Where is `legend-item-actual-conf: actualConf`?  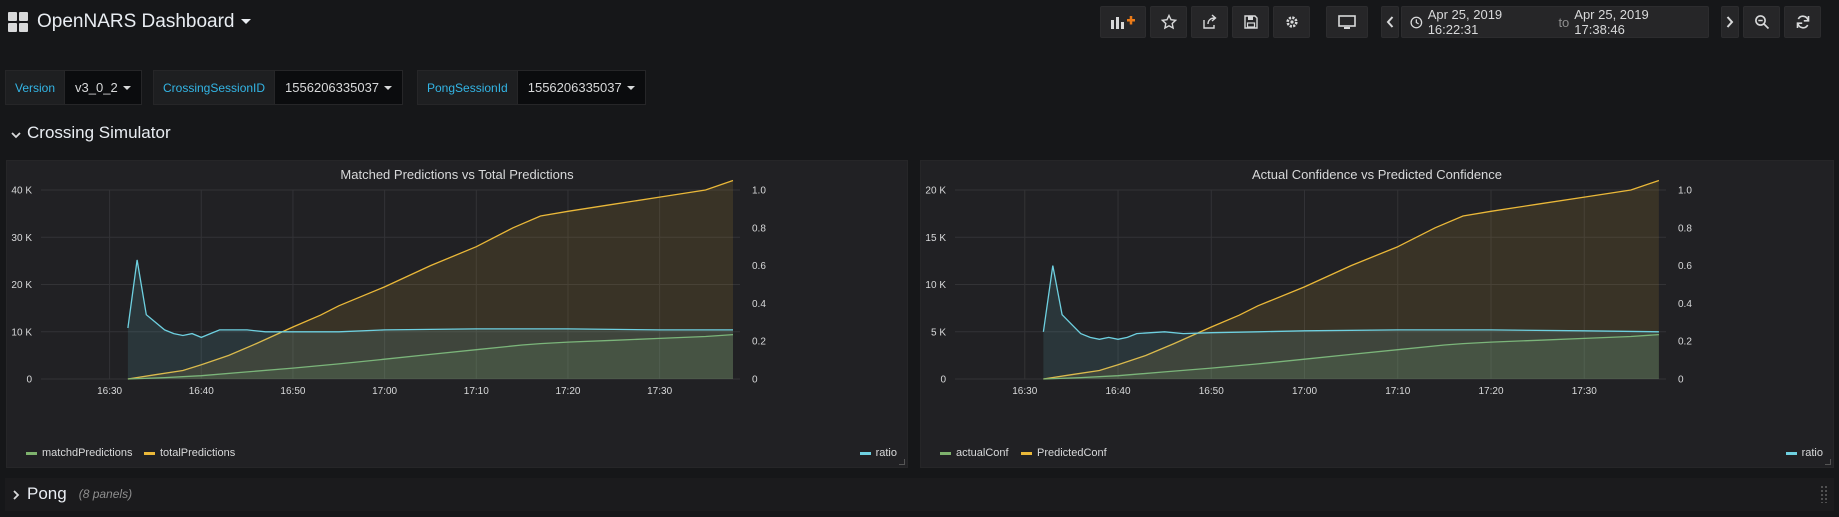
legend-item-actual-conf: actualConf is located at coordinates (974, 453).